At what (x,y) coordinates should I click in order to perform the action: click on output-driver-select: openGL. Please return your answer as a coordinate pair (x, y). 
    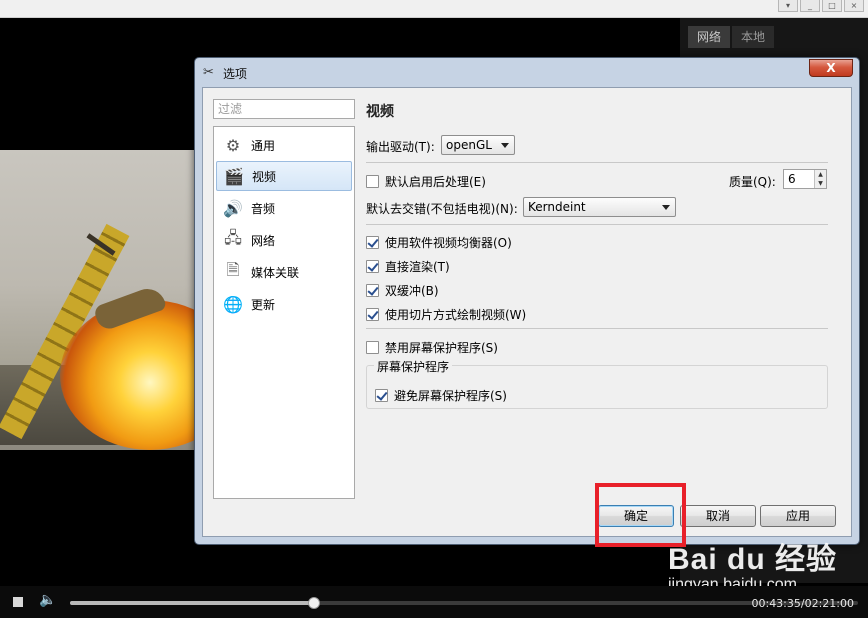
    Looking at the image, I should click on (478, 145).